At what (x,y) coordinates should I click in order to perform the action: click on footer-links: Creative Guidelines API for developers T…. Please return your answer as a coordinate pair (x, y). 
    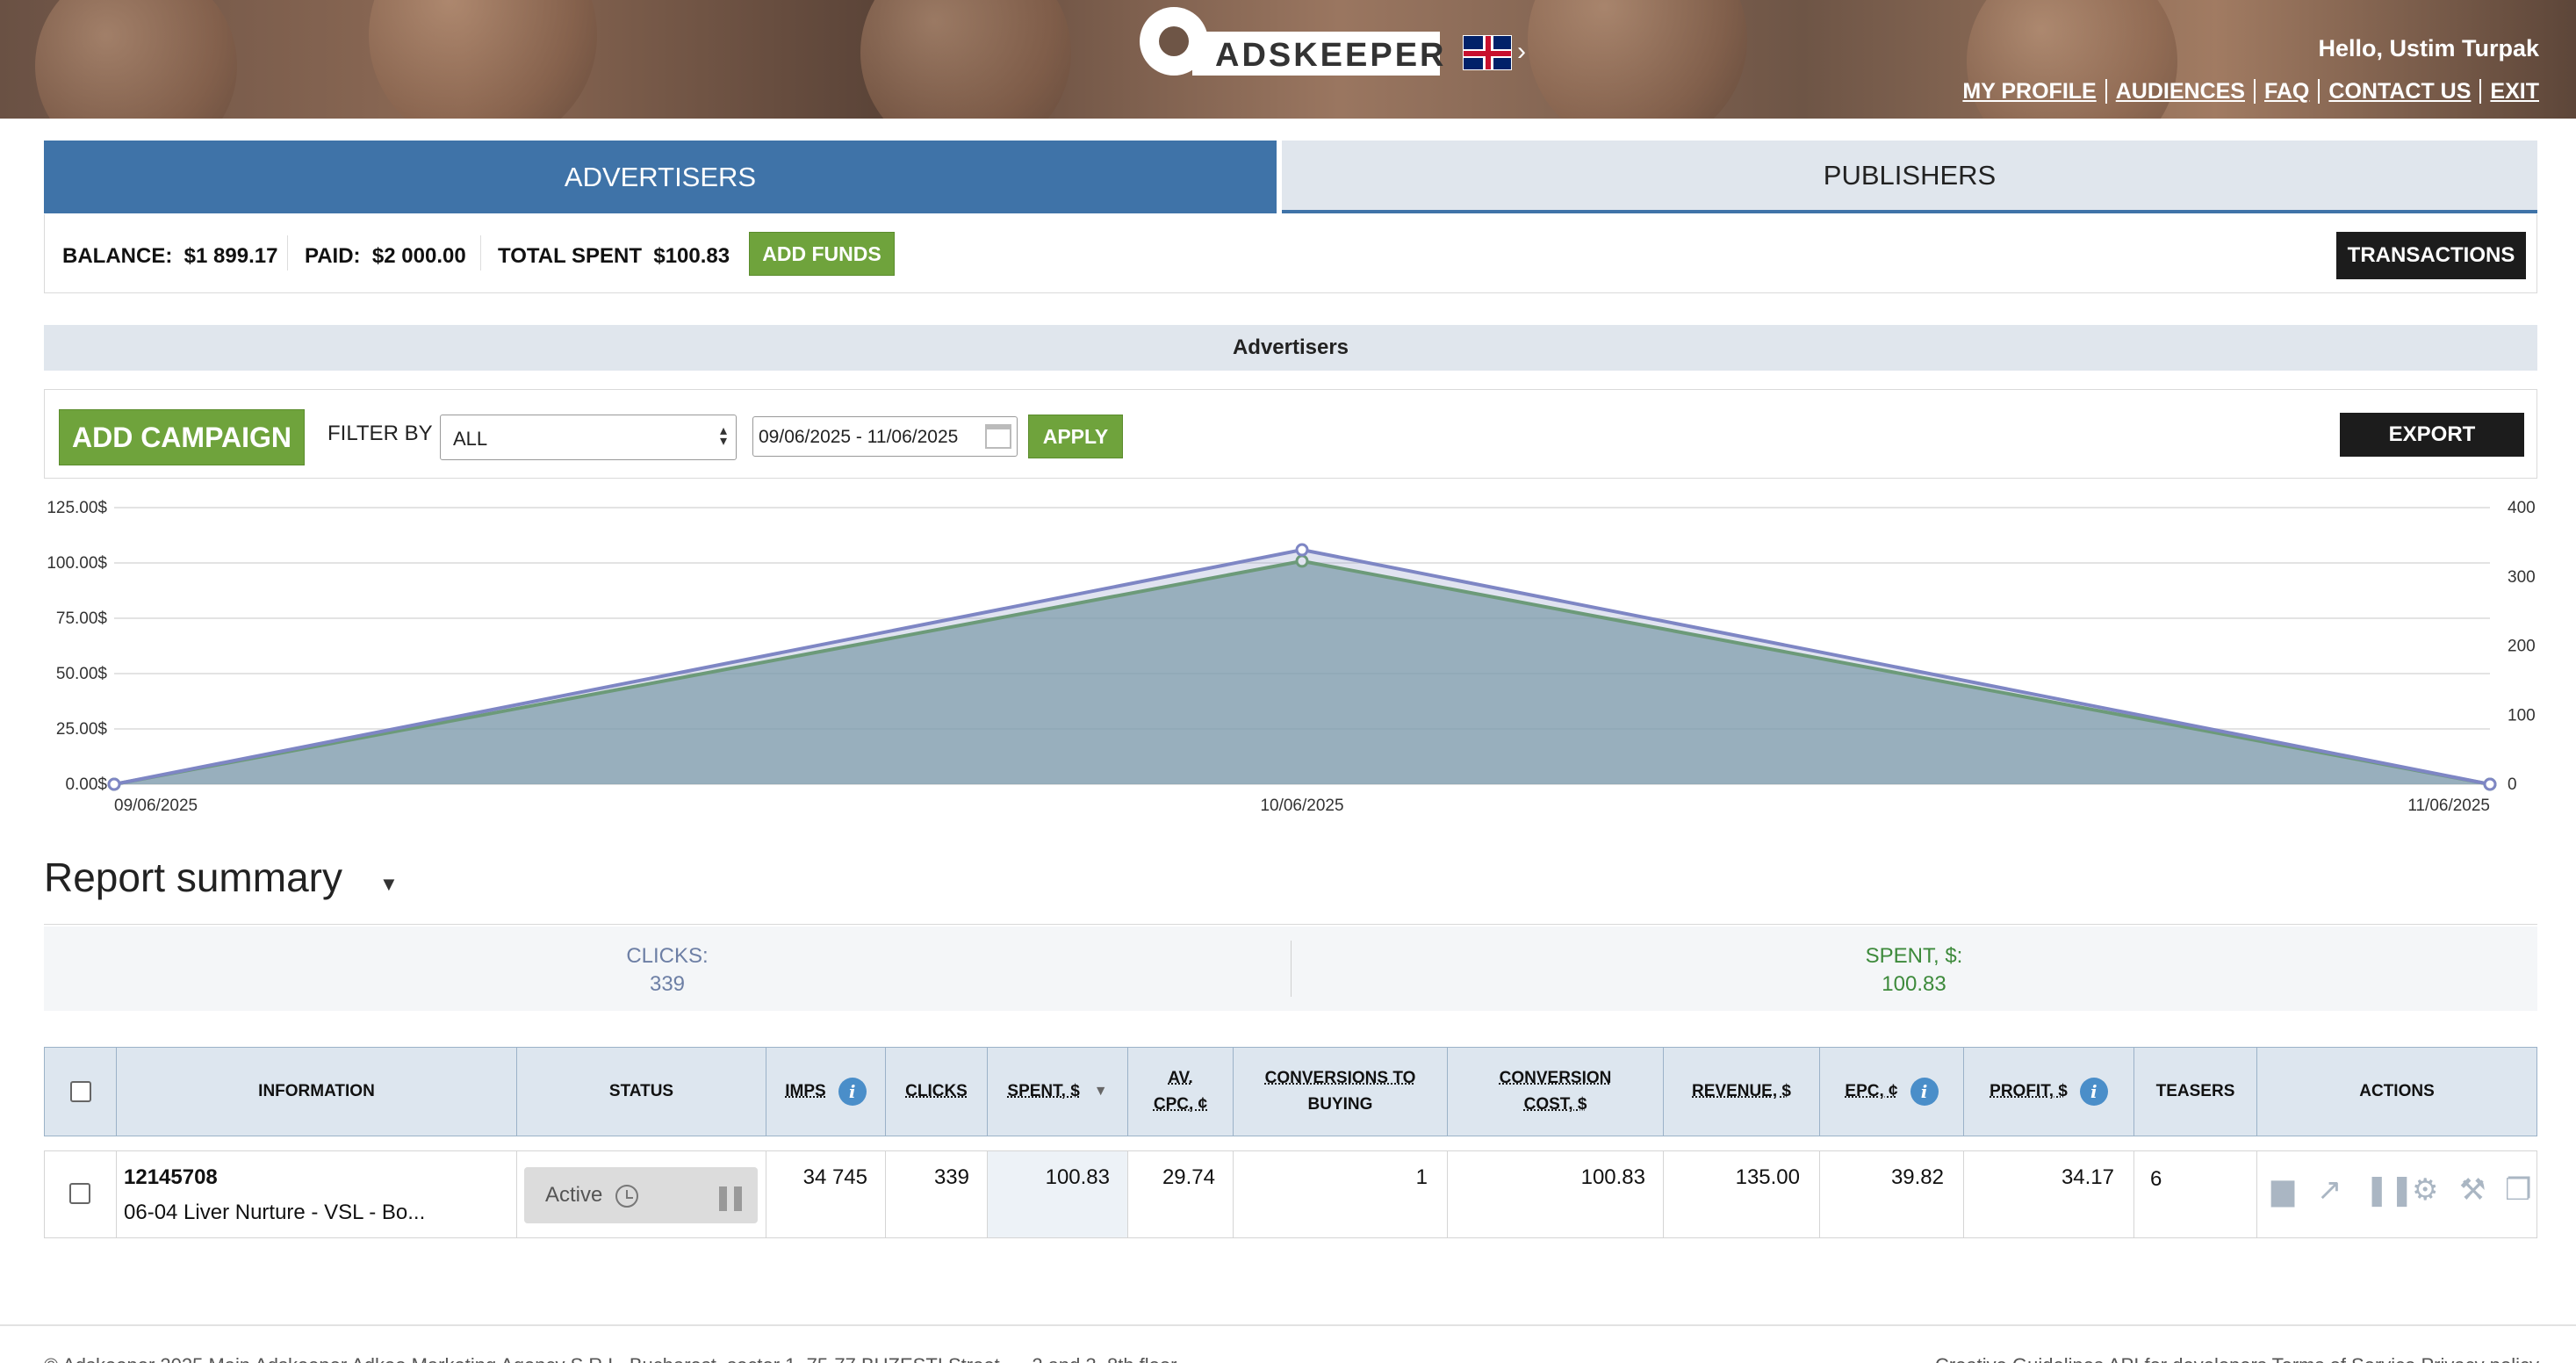
    Looking at the image, I should click on (2237, 1358).